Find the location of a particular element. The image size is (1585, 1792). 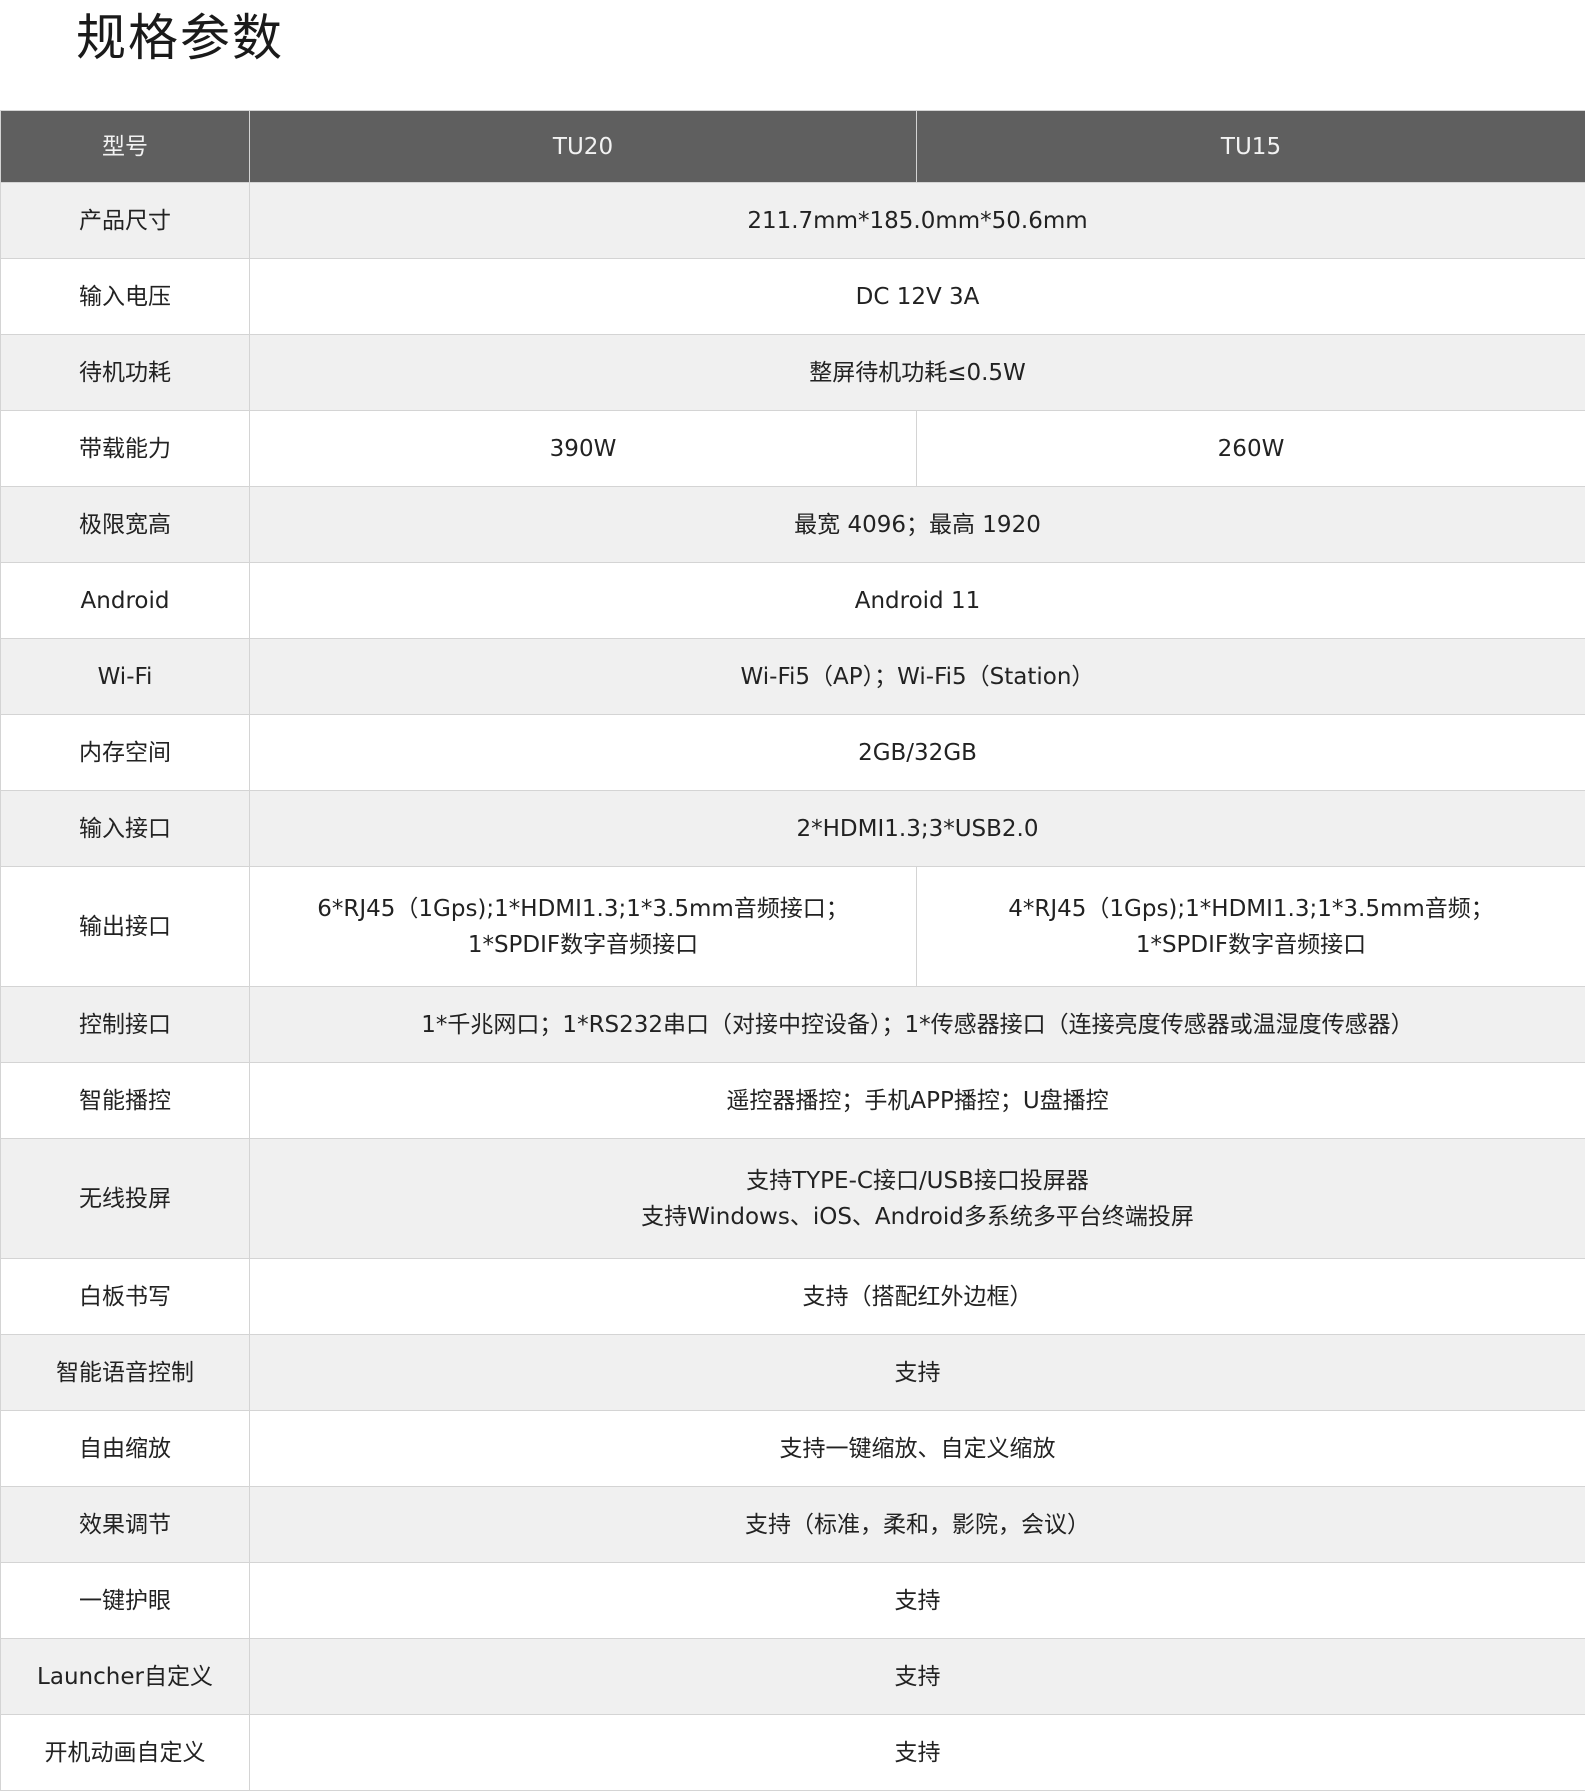

row-value: DC 12V 3A is located at coordinates (917, 296).